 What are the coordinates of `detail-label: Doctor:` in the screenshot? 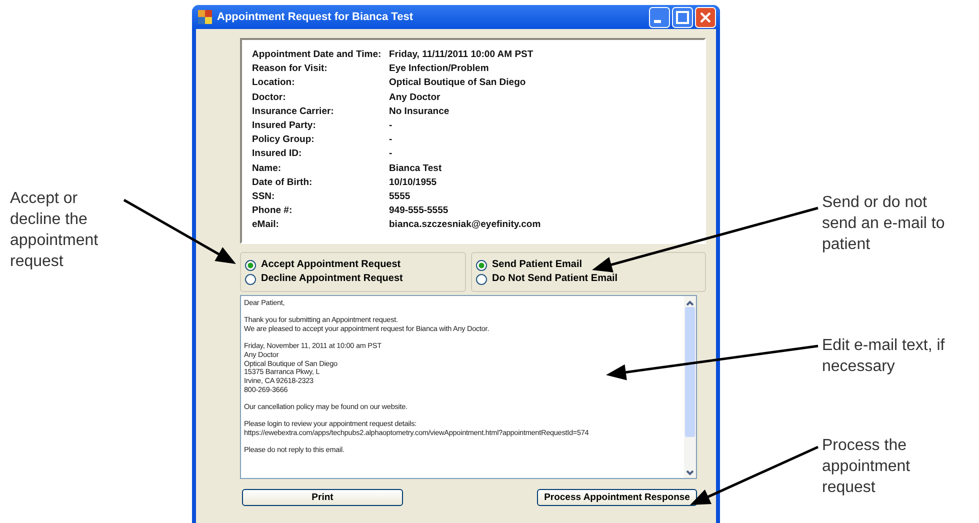 It's located at (269, 97).